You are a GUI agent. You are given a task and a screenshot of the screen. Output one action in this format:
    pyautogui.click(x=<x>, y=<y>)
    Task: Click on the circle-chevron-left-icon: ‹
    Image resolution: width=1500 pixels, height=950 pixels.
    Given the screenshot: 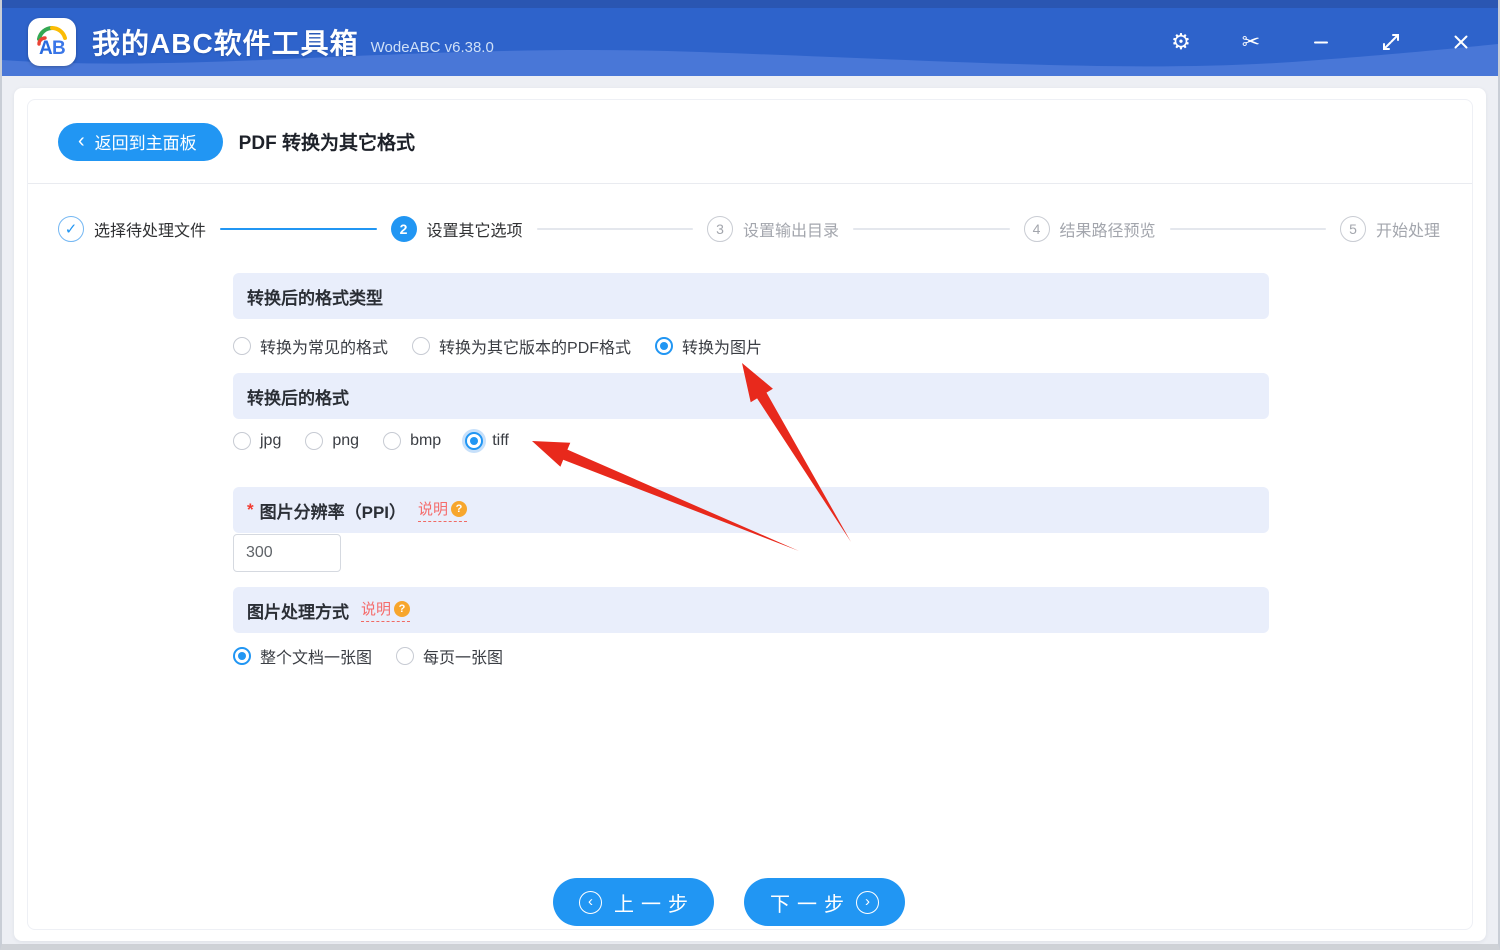 What is the action you would take?
    pyautogui.click(x=590, y=902)
    